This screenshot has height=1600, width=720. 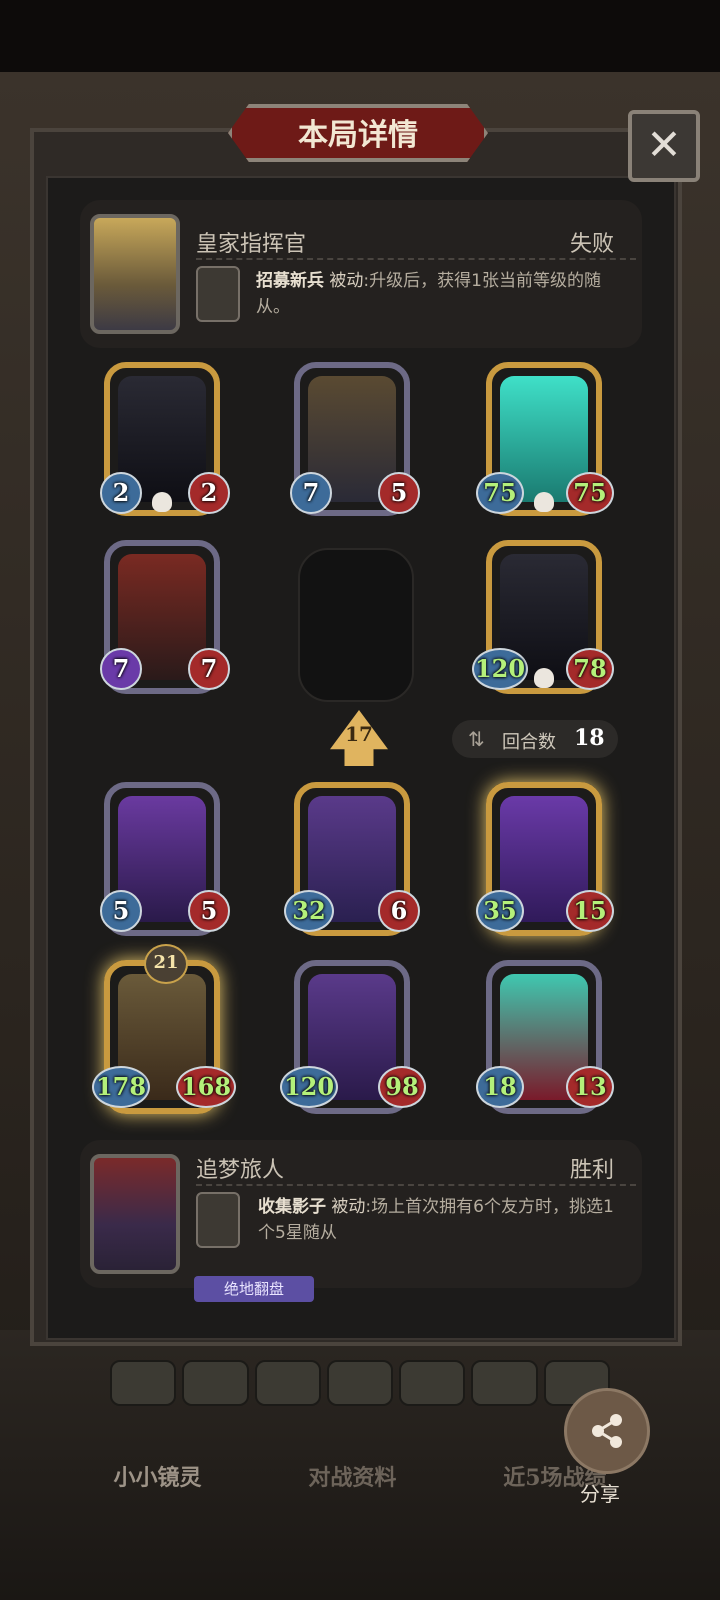 What do you see at coordinates (500, 1087) in the screenshot?
I see `attack-stat: 18` at bounding box center [500, 1087].